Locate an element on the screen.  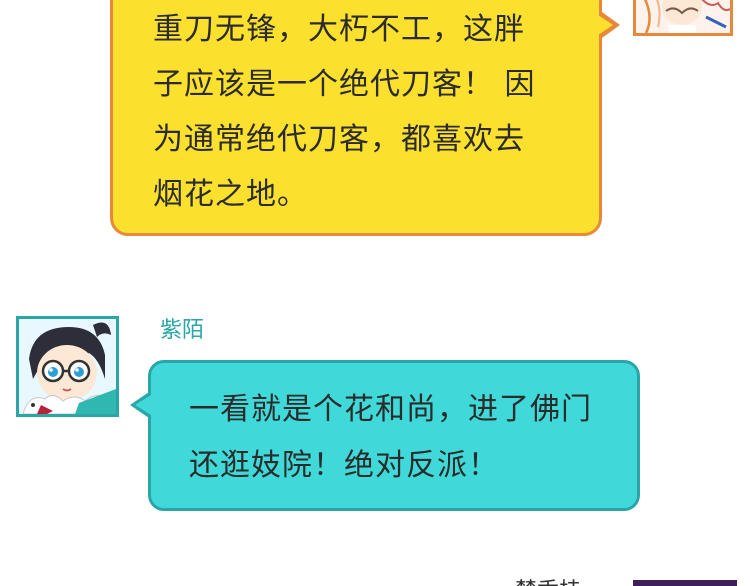
avatar-left-illustration is located at coordinates (67, 366).